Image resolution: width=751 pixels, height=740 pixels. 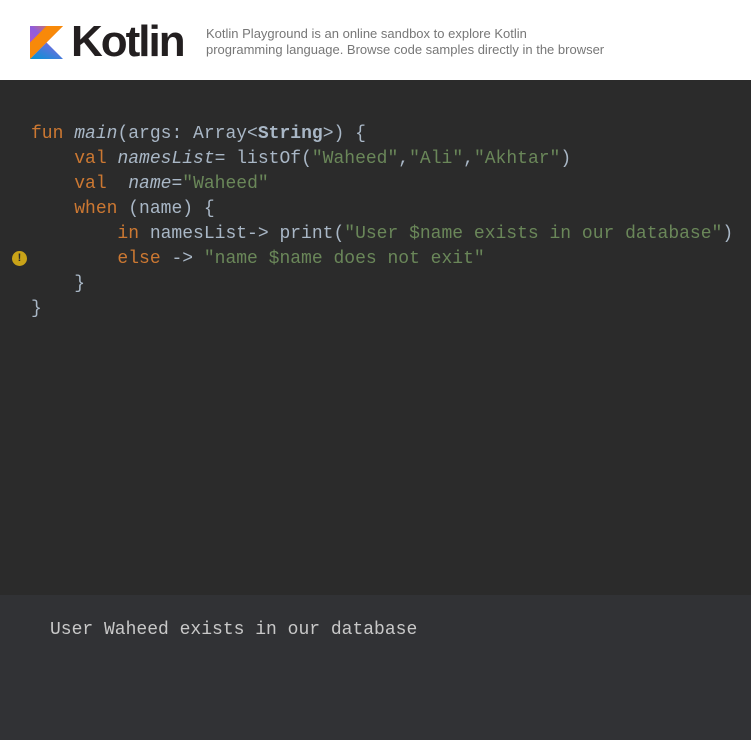 I want to click on code-token: namesList-> print(, so click(x=247, y=234).